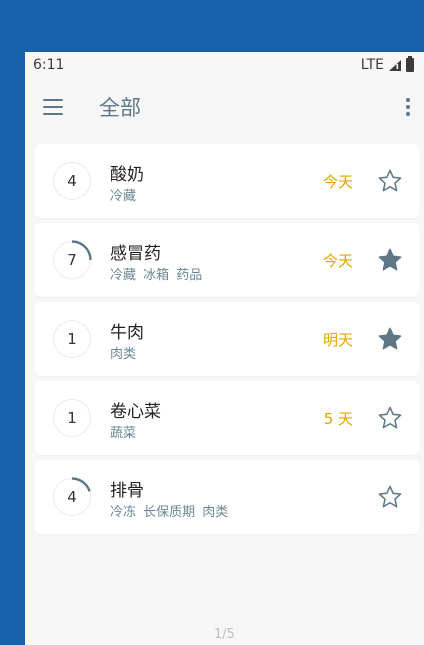 Image resolution: width=424 pixels, height=645 pixels. Describe the element at coordinates (123, 354) in the screenshot. I see `item-tags: 肉类` at that location.